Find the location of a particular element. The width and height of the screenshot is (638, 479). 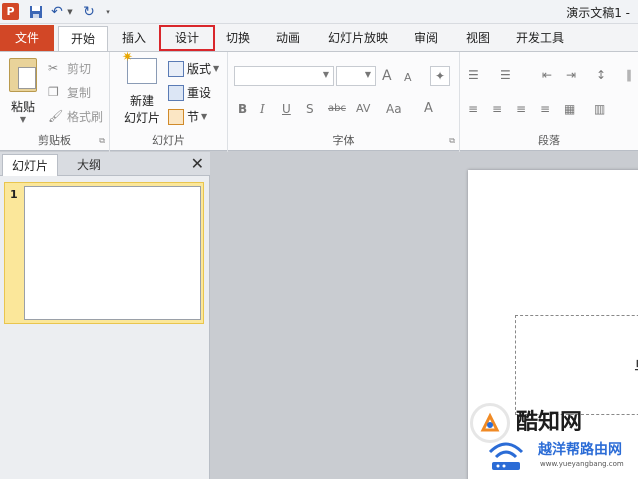

paragraph-group-label: 段落 is located at coordinates (549, 140).